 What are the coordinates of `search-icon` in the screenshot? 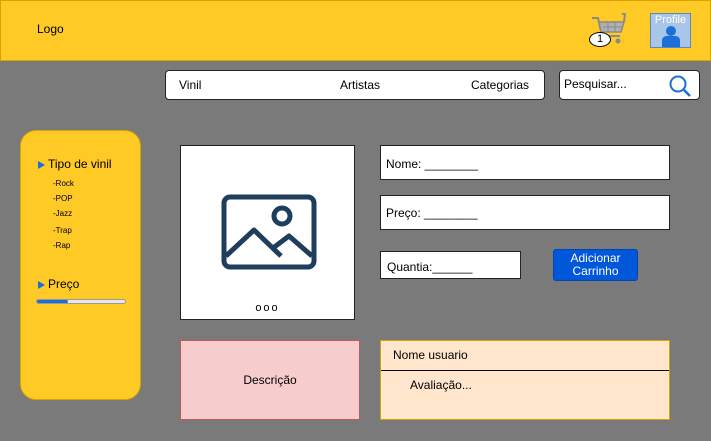 It's located at (681, 86).